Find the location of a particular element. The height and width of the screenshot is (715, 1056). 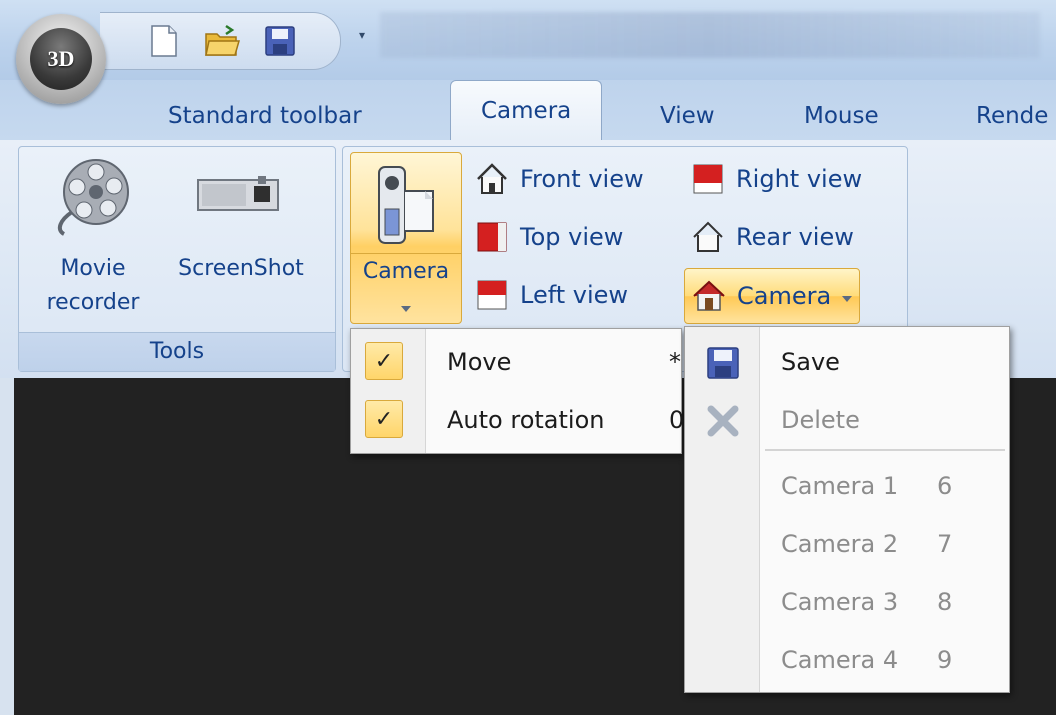

open-folder-icon is located at coordinates (222, 41).